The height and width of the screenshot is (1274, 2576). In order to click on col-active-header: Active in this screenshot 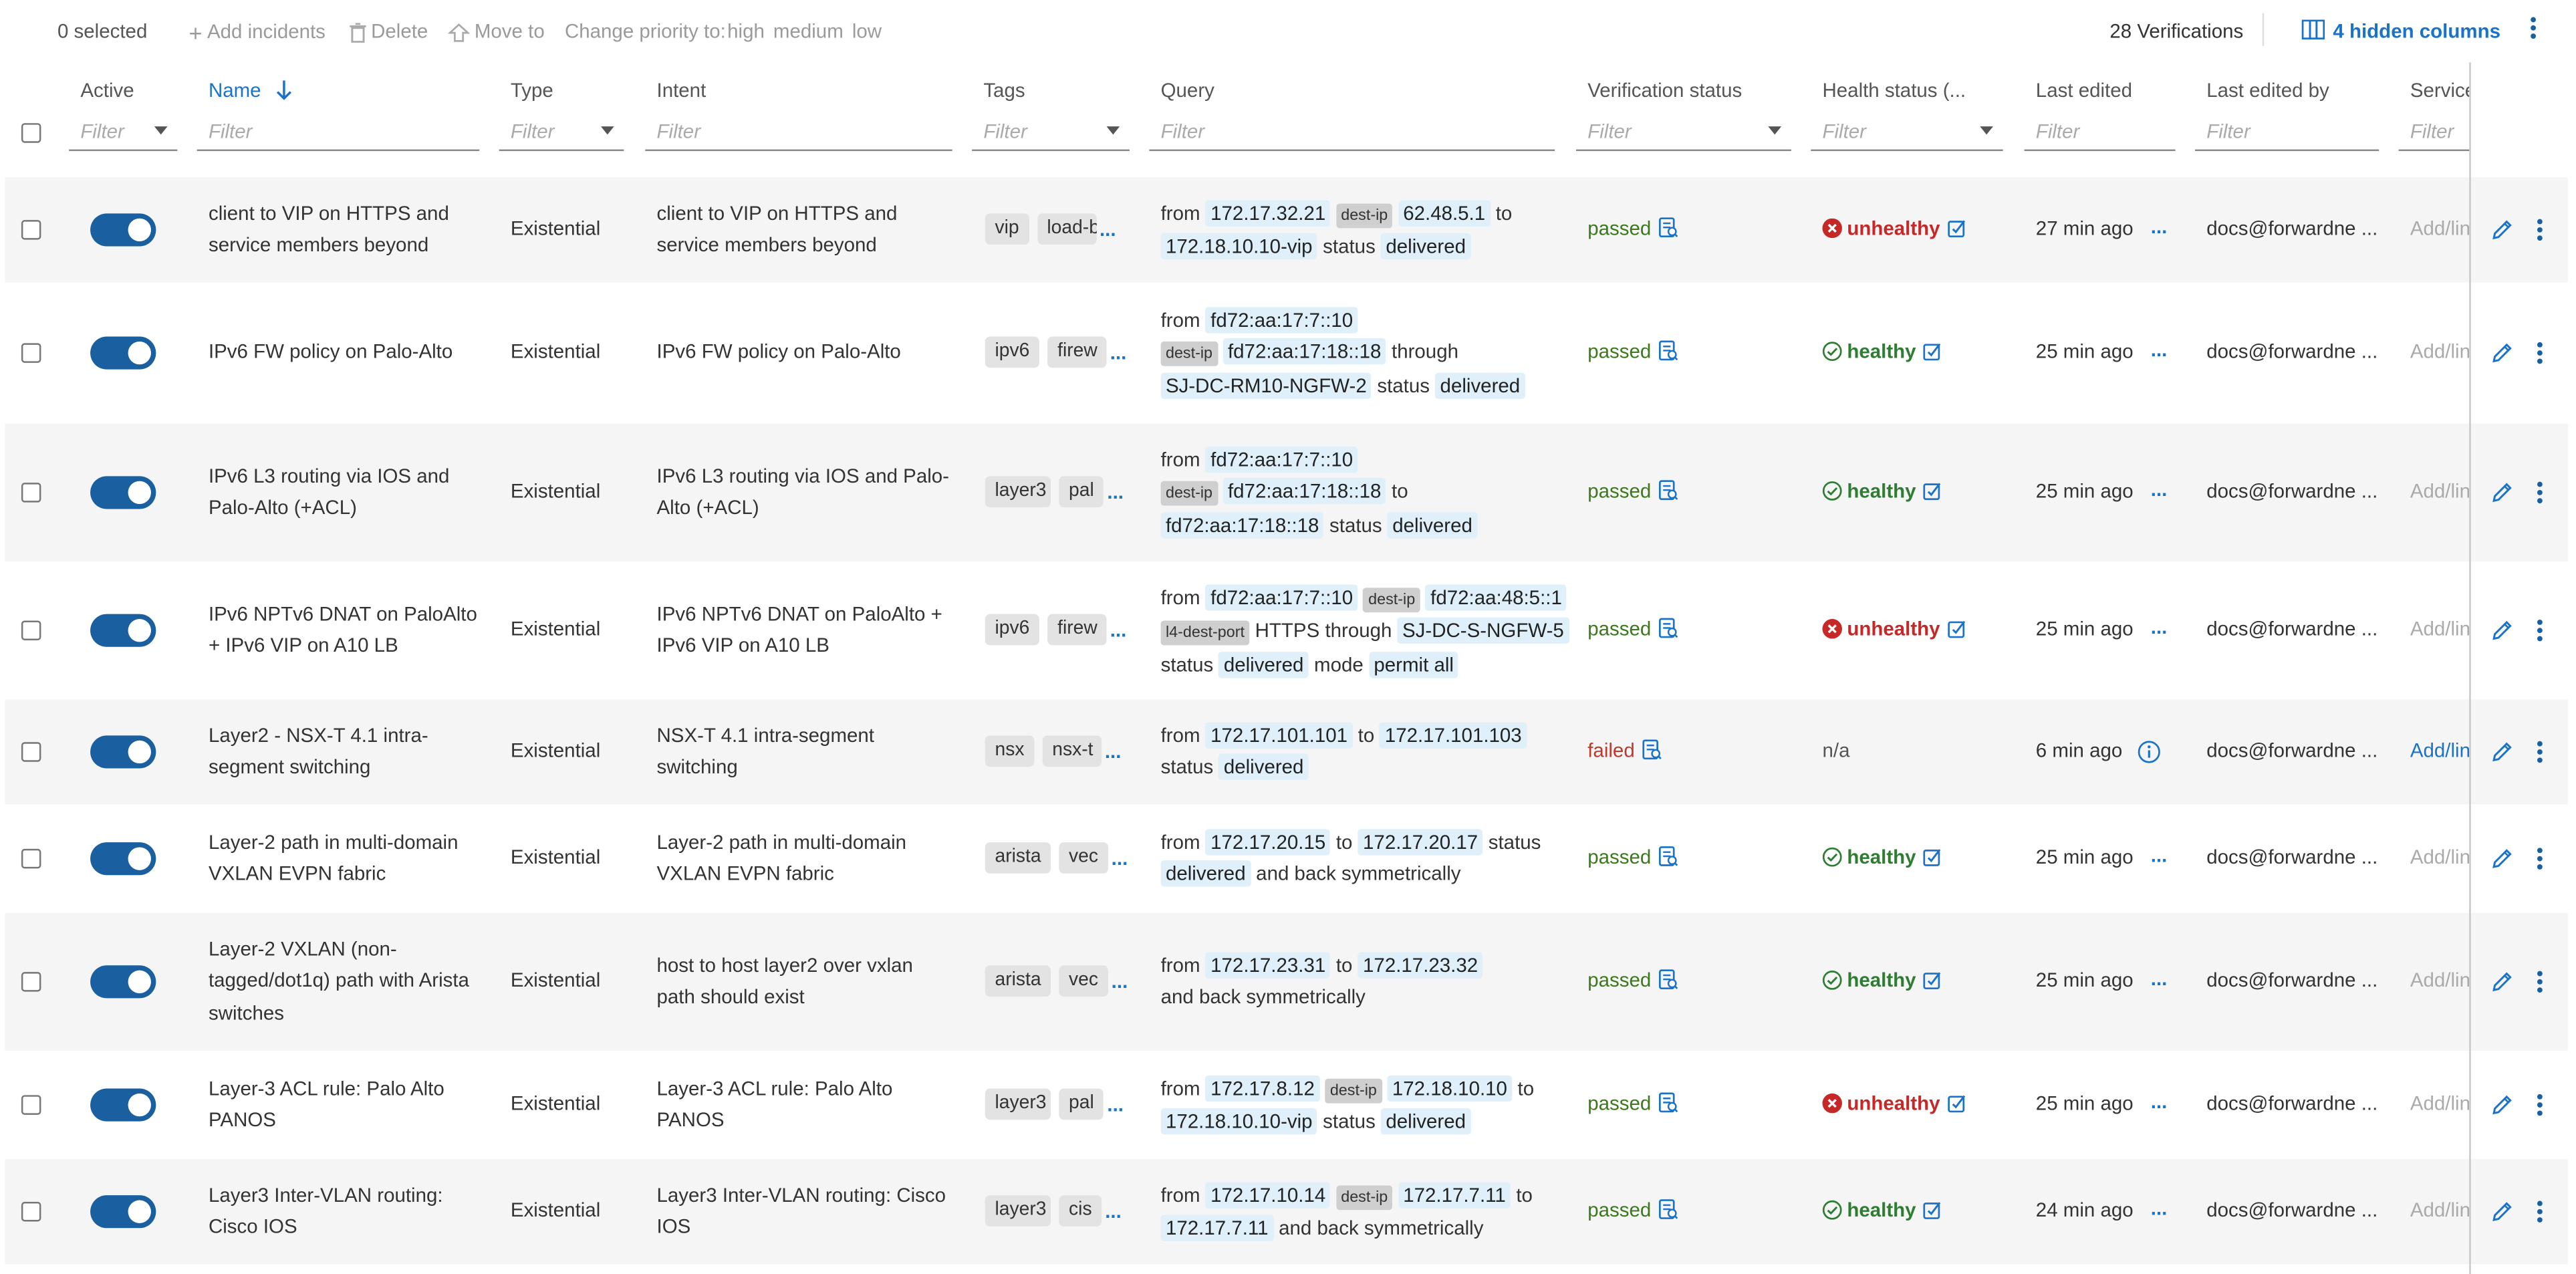, I will do `click(107, 90)`.